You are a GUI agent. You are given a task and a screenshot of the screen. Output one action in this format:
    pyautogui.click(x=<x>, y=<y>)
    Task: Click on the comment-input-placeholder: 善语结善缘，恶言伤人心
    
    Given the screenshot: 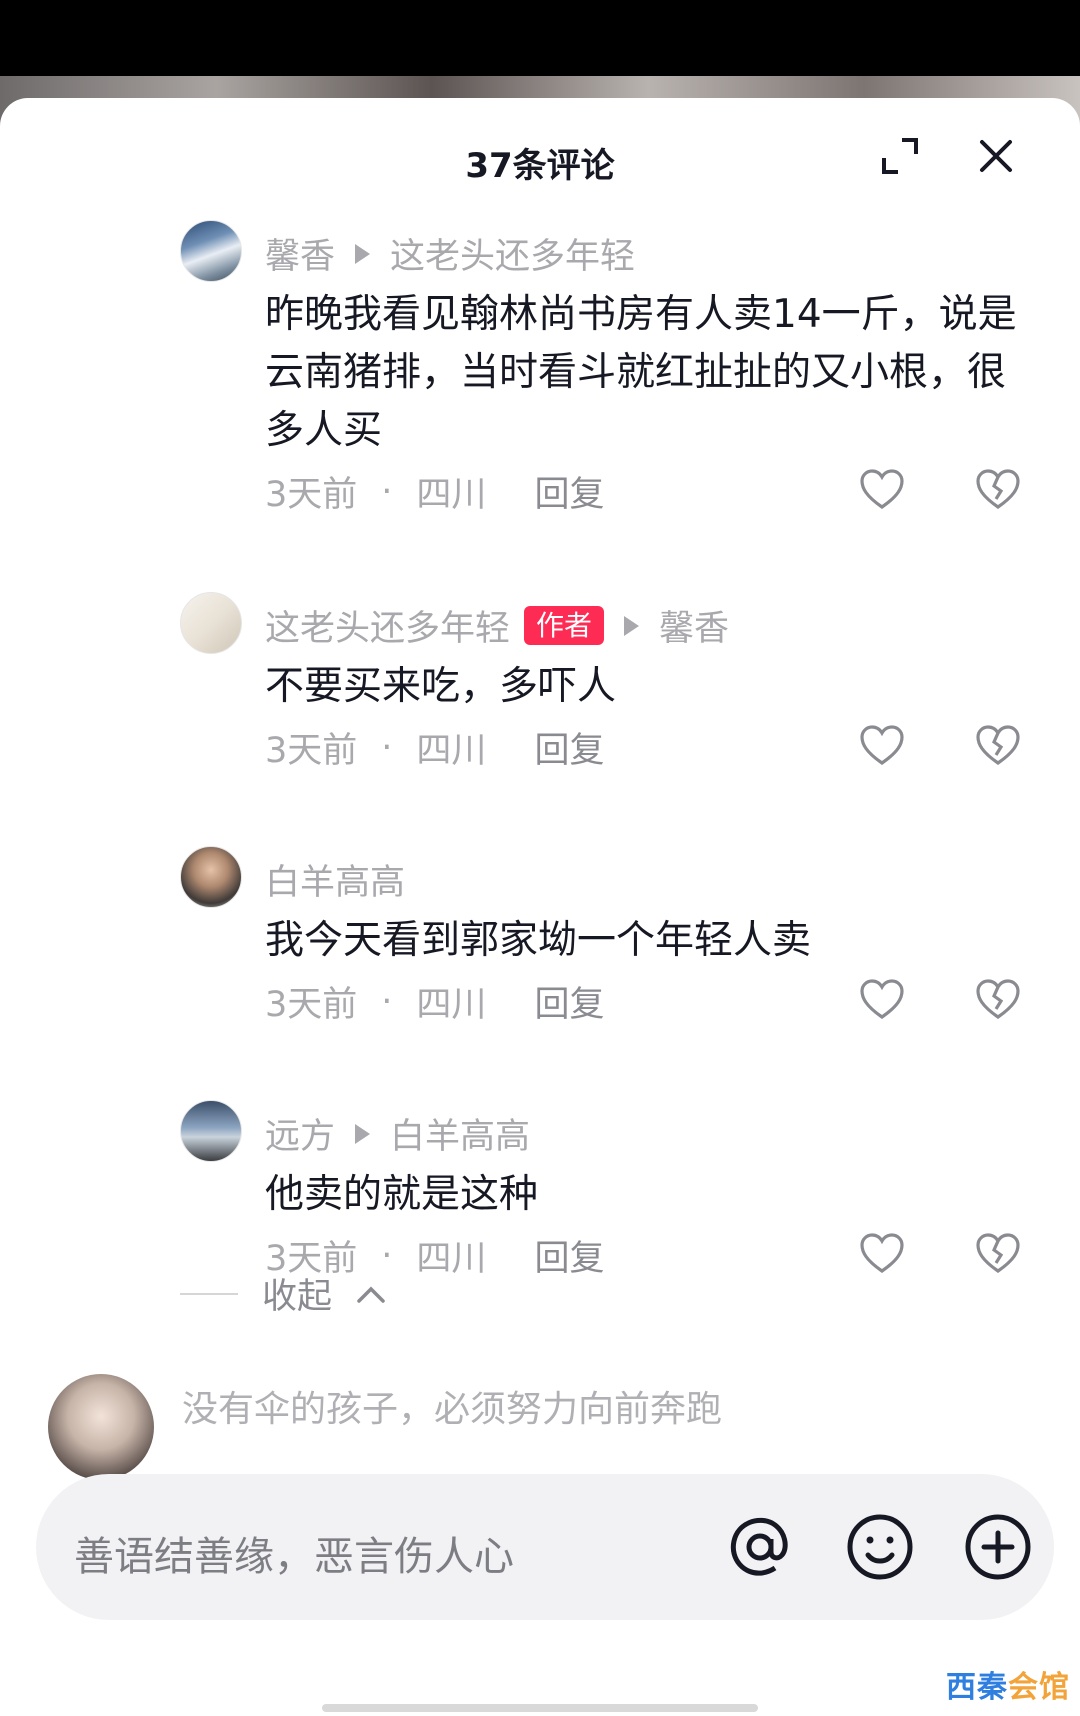 What is the action you would take?
    pyautogui.click(x=294, y=1553)
    